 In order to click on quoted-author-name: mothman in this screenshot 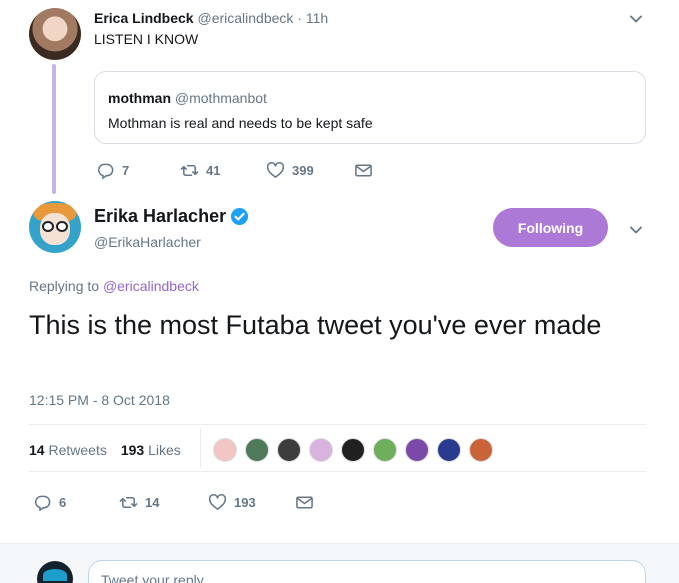, I will do `click(139, 98)`.